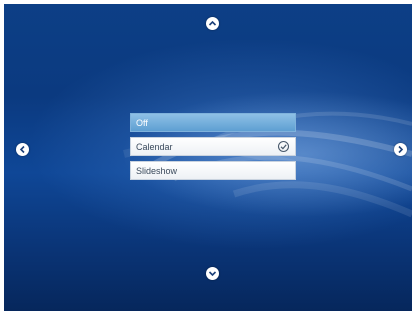  I want to click on chevron-right-icon, so click(401, 149).